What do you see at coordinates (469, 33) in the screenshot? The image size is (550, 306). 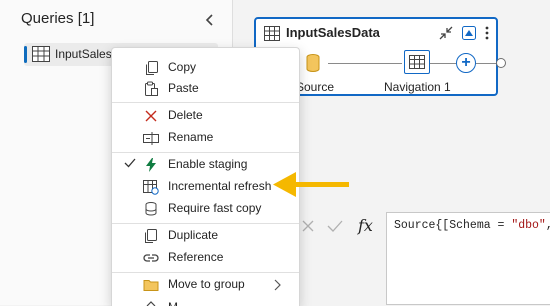 I see `output-destination-icon` at bounding box center [469, 33].